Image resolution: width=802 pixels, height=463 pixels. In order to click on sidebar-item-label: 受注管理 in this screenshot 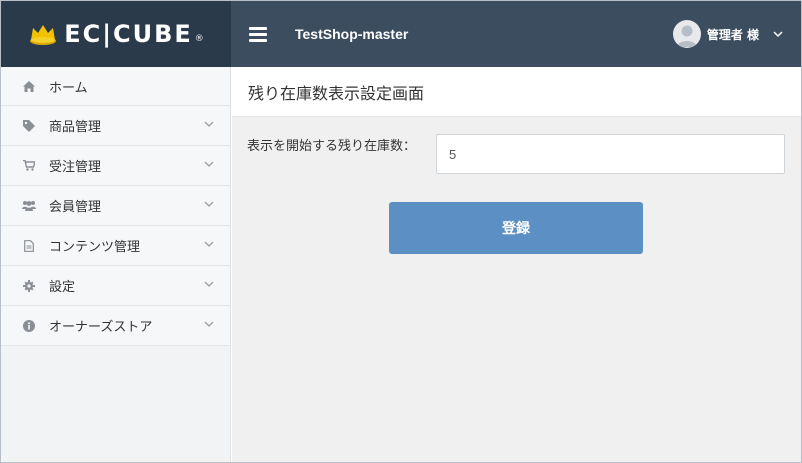, I will do `click(75, 167)`.